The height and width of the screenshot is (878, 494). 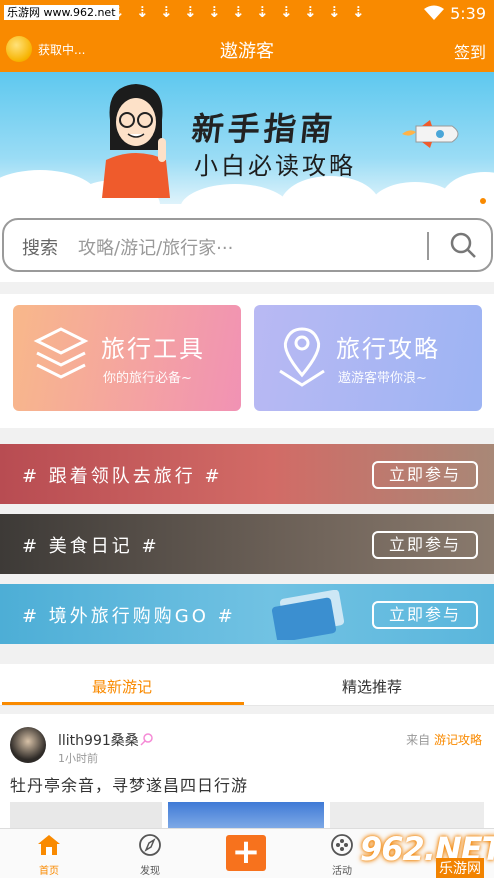 I want to click on post-username: llith991桑桑, so click(x=98, y=740).